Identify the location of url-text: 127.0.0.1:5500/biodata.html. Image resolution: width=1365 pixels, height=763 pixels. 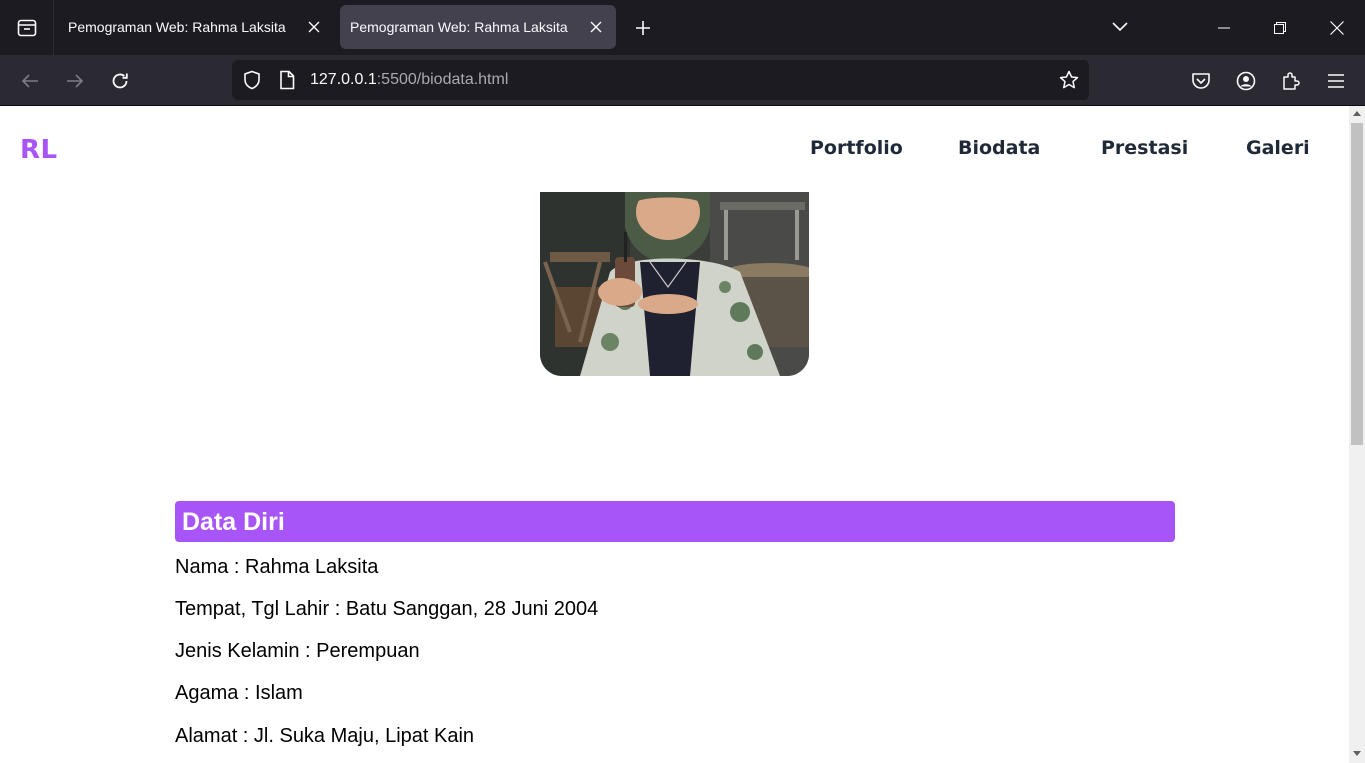
(409, 80).